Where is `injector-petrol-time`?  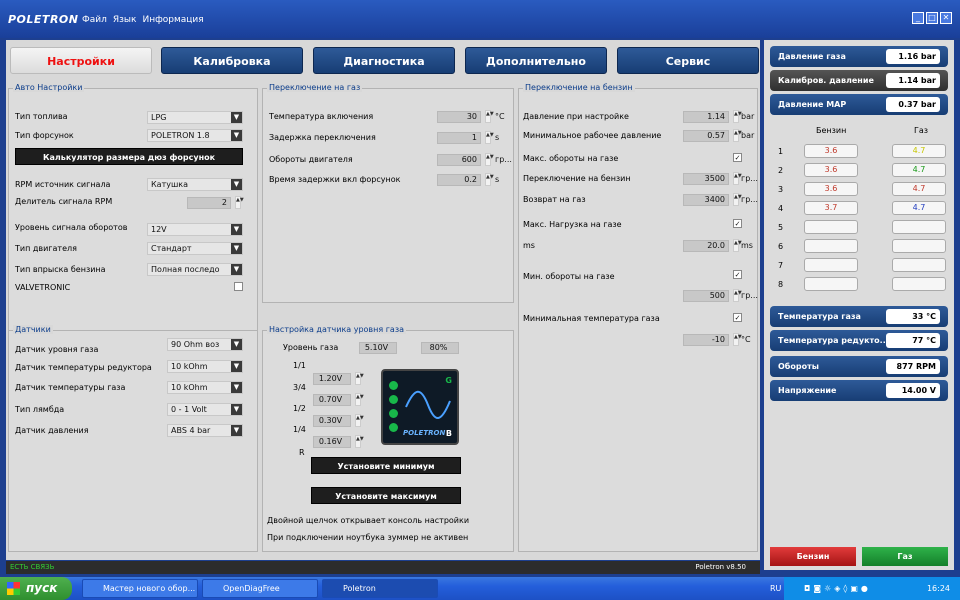
injector-petrol-time is located at coordinates (831, 246).